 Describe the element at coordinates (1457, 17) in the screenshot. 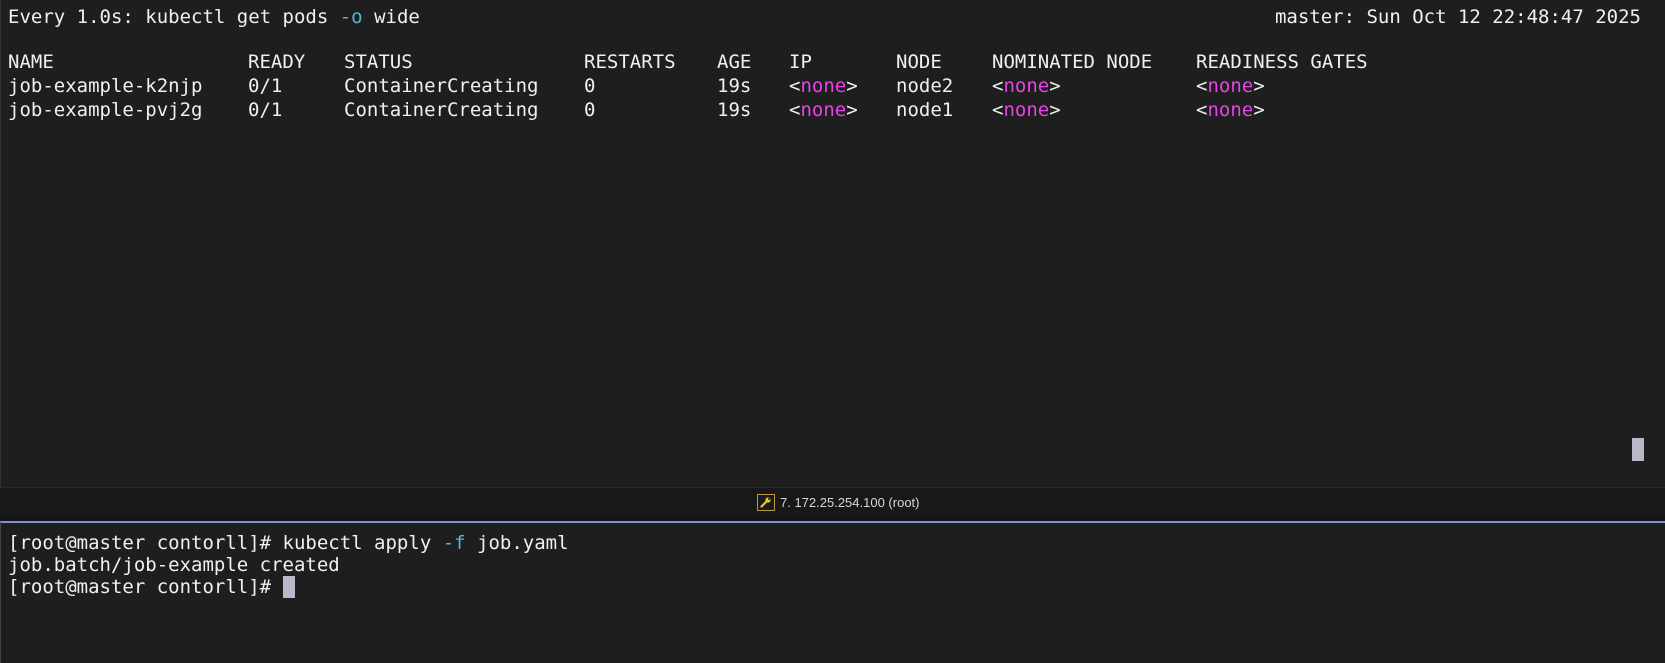

I see `watch-host-clock: master: Sun Oct 12 22:48:47 2025` at that location.